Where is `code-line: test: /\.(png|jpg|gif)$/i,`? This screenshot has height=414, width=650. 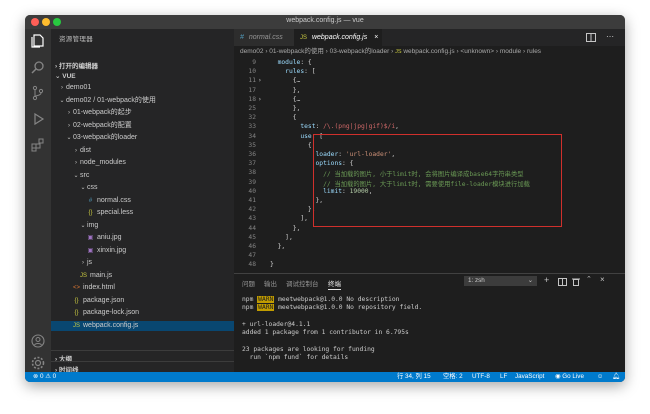
code-line: test: /\.(png|jpg|gif)$/i, is located at coordinates (349, 127).